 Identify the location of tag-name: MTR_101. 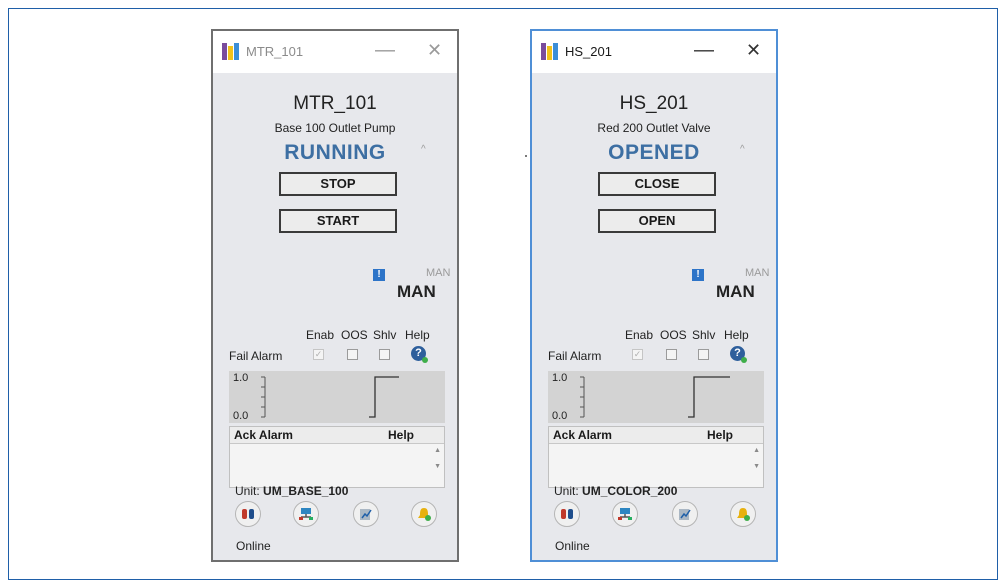
(335, 103).